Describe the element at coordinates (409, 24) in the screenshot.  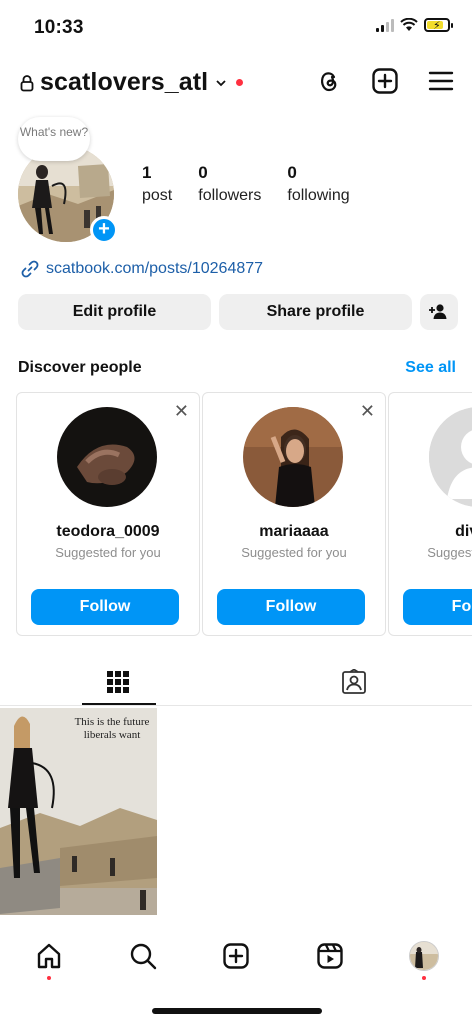
I see `wifi-icon` at that location.